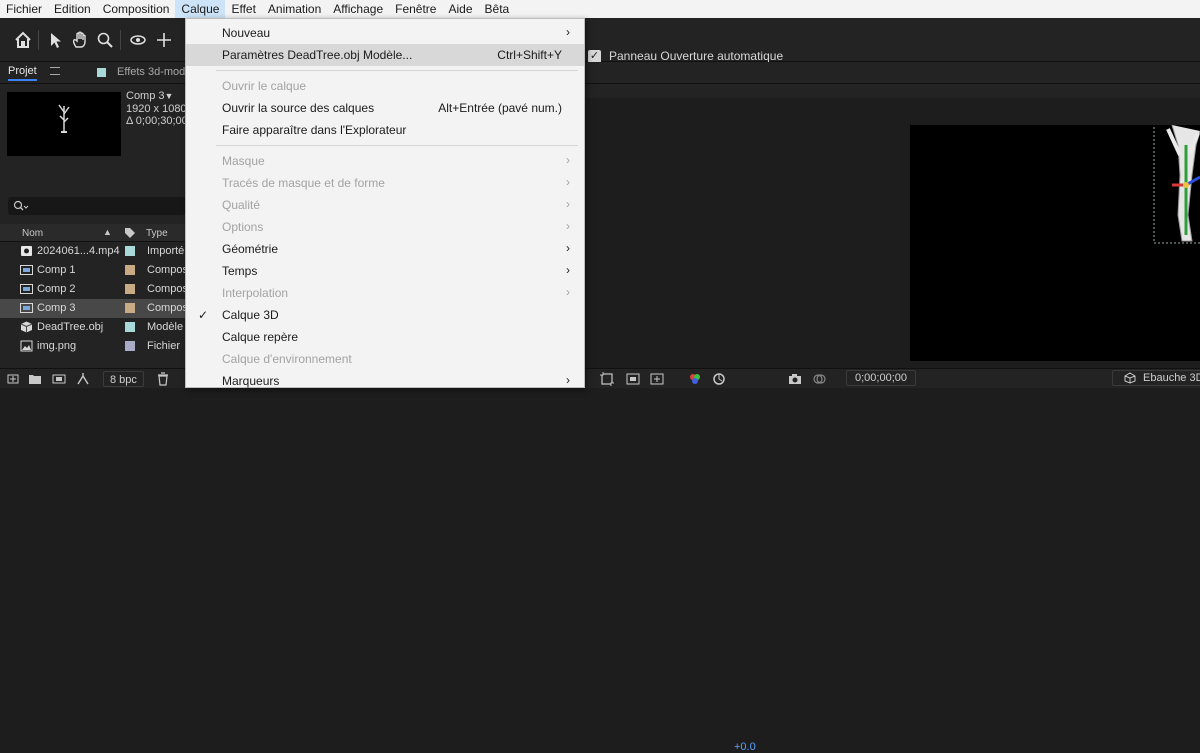 The image size is (1200, 753). Describe the element at coordinates (745, 747) in the screenshot. I see `exposure-value: +0.0` at that location.